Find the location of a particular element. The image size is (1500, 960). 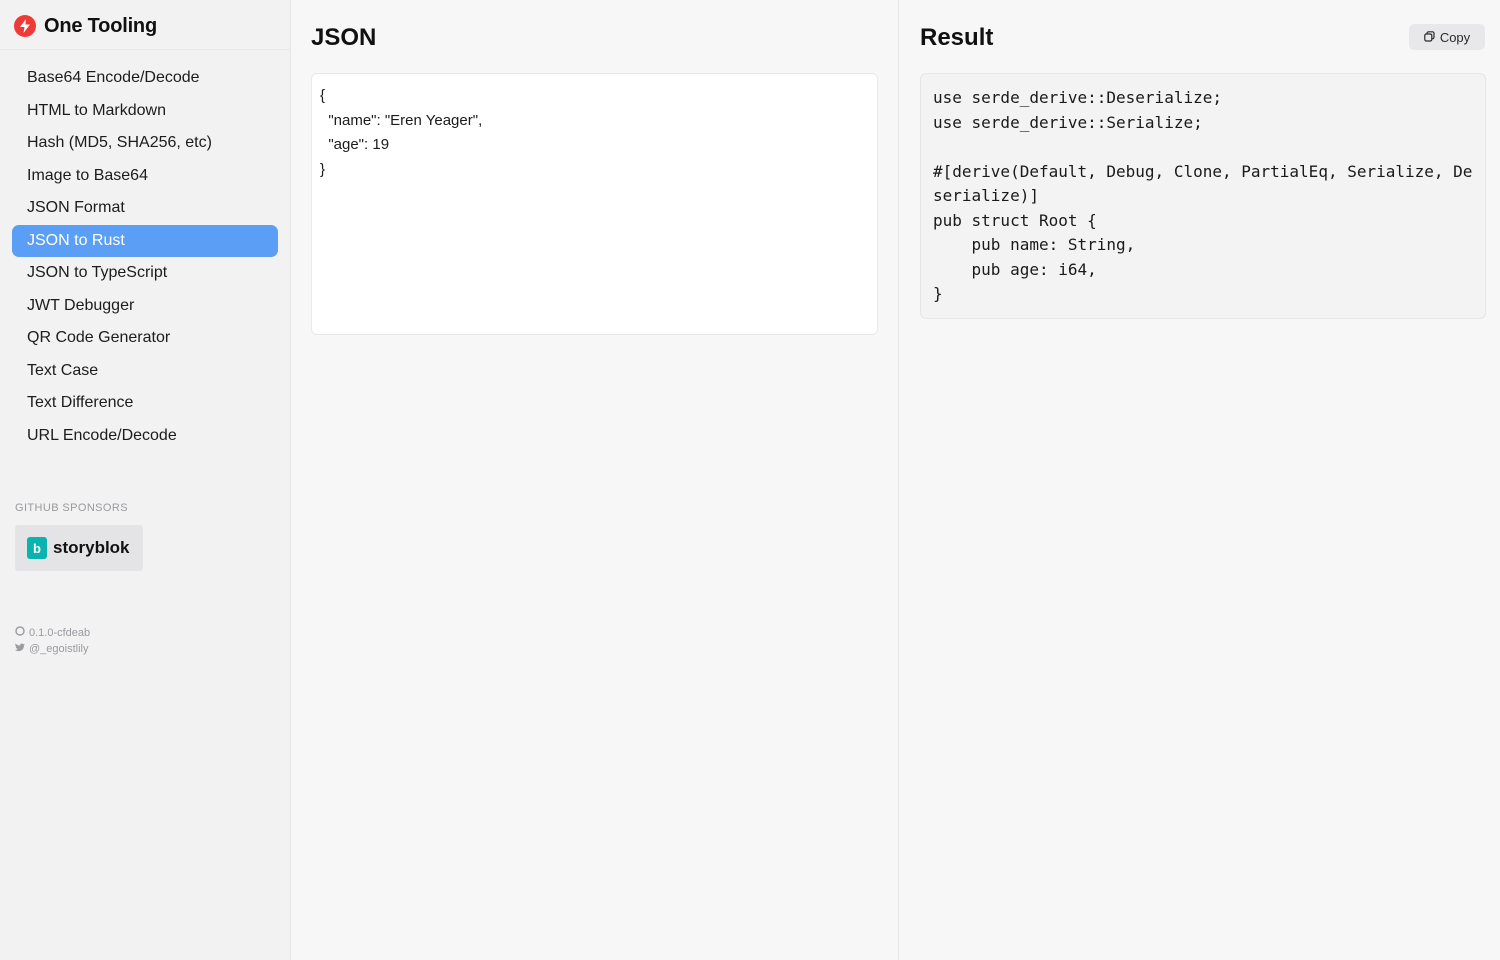

sidebar-item-hash: Hash (MD5, SHA256, etc) is located at coordinates (145, 143).